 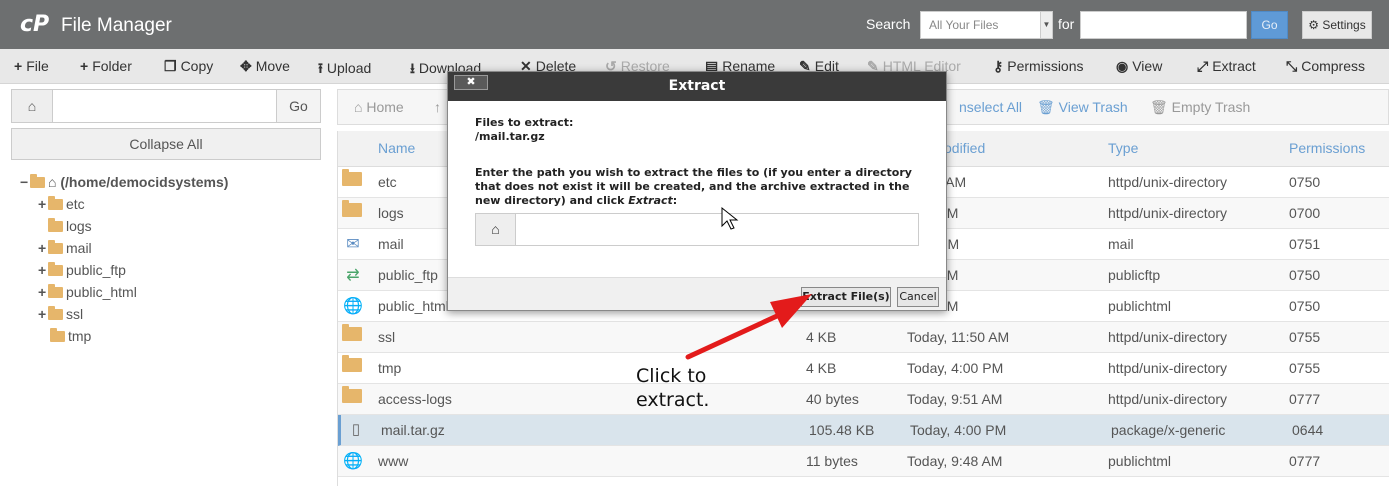 What do you see at coordinates (673, 400) in the screenshot?
I see `annotation-line-2: extract.` at bounding box center [673, 400].